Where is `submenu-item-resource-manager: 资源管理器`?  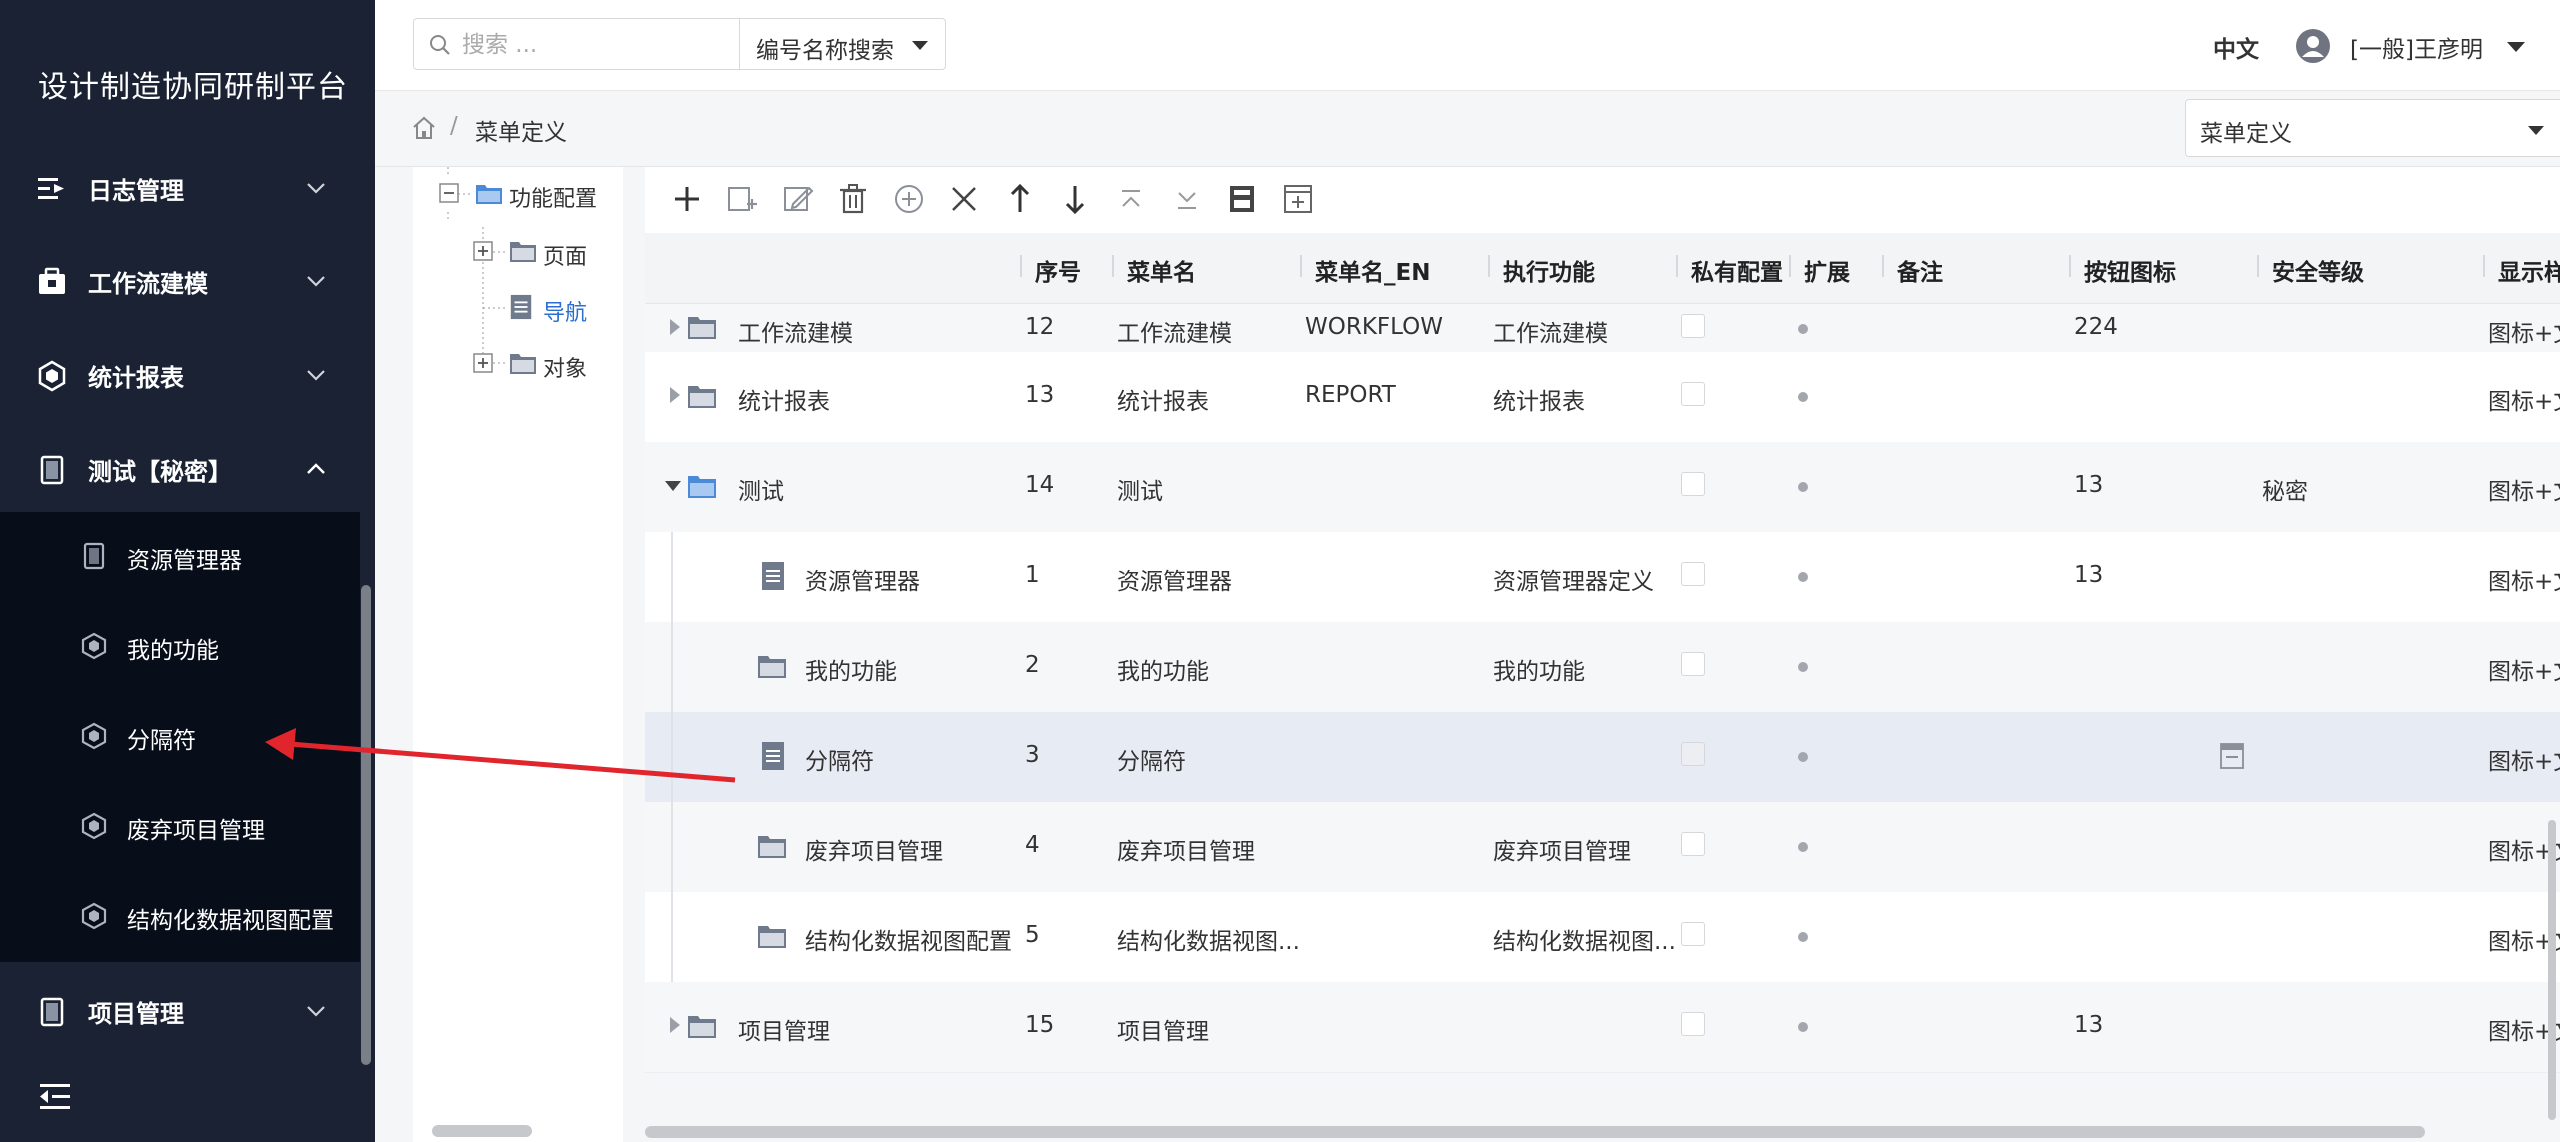 submenu-item-resource-manager: 资源管理器 is located at coordinates (180, 558).